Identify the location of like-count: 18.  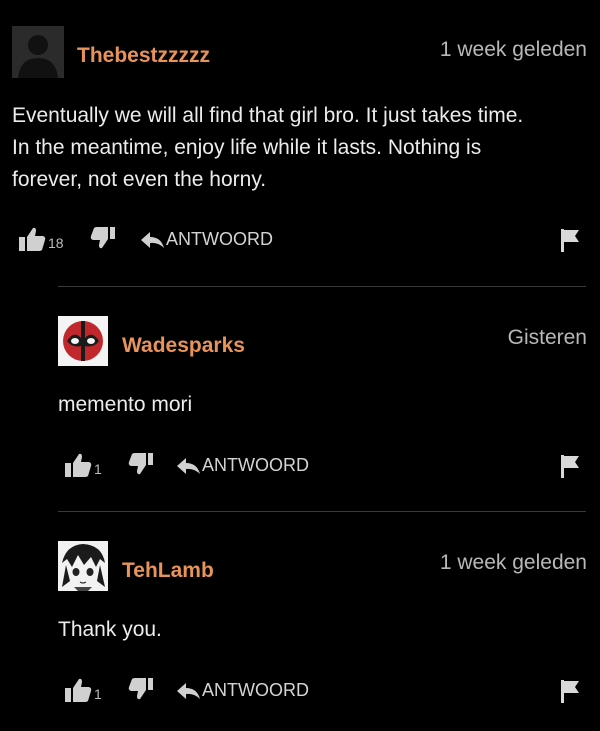
(56, 243).